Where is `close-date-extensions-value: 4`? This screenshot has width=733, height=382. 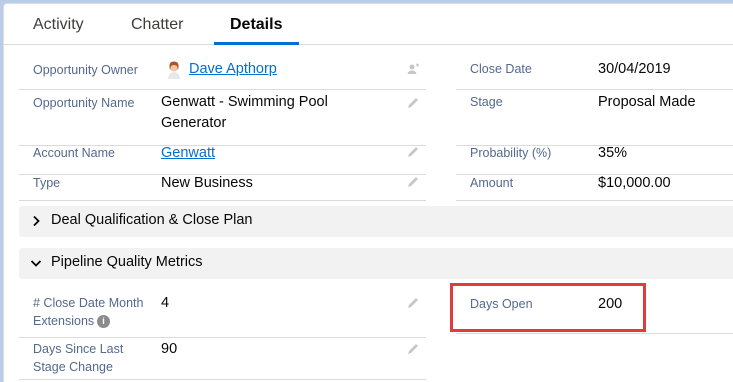
close-date-extensions-value: 4 is located at coordinates (165, 303).